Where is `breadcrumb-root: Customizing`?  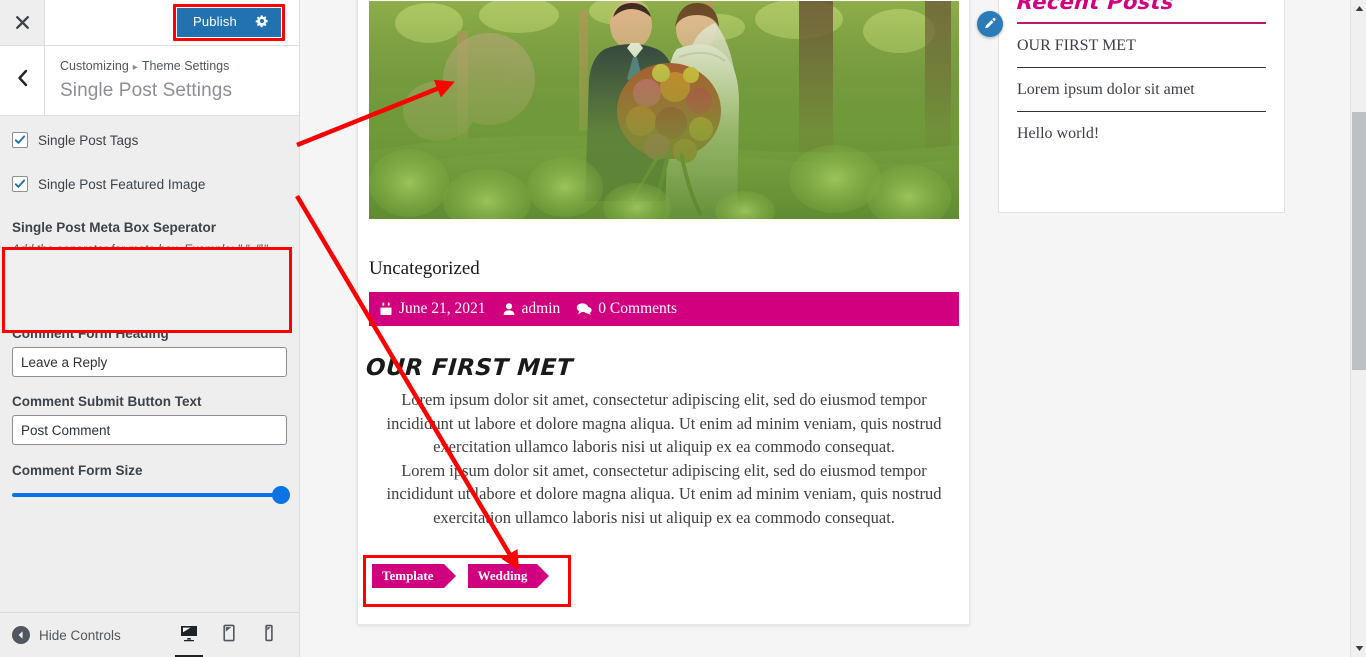 breadcrumb-root: Customizing is located at coordinates (94, 66).